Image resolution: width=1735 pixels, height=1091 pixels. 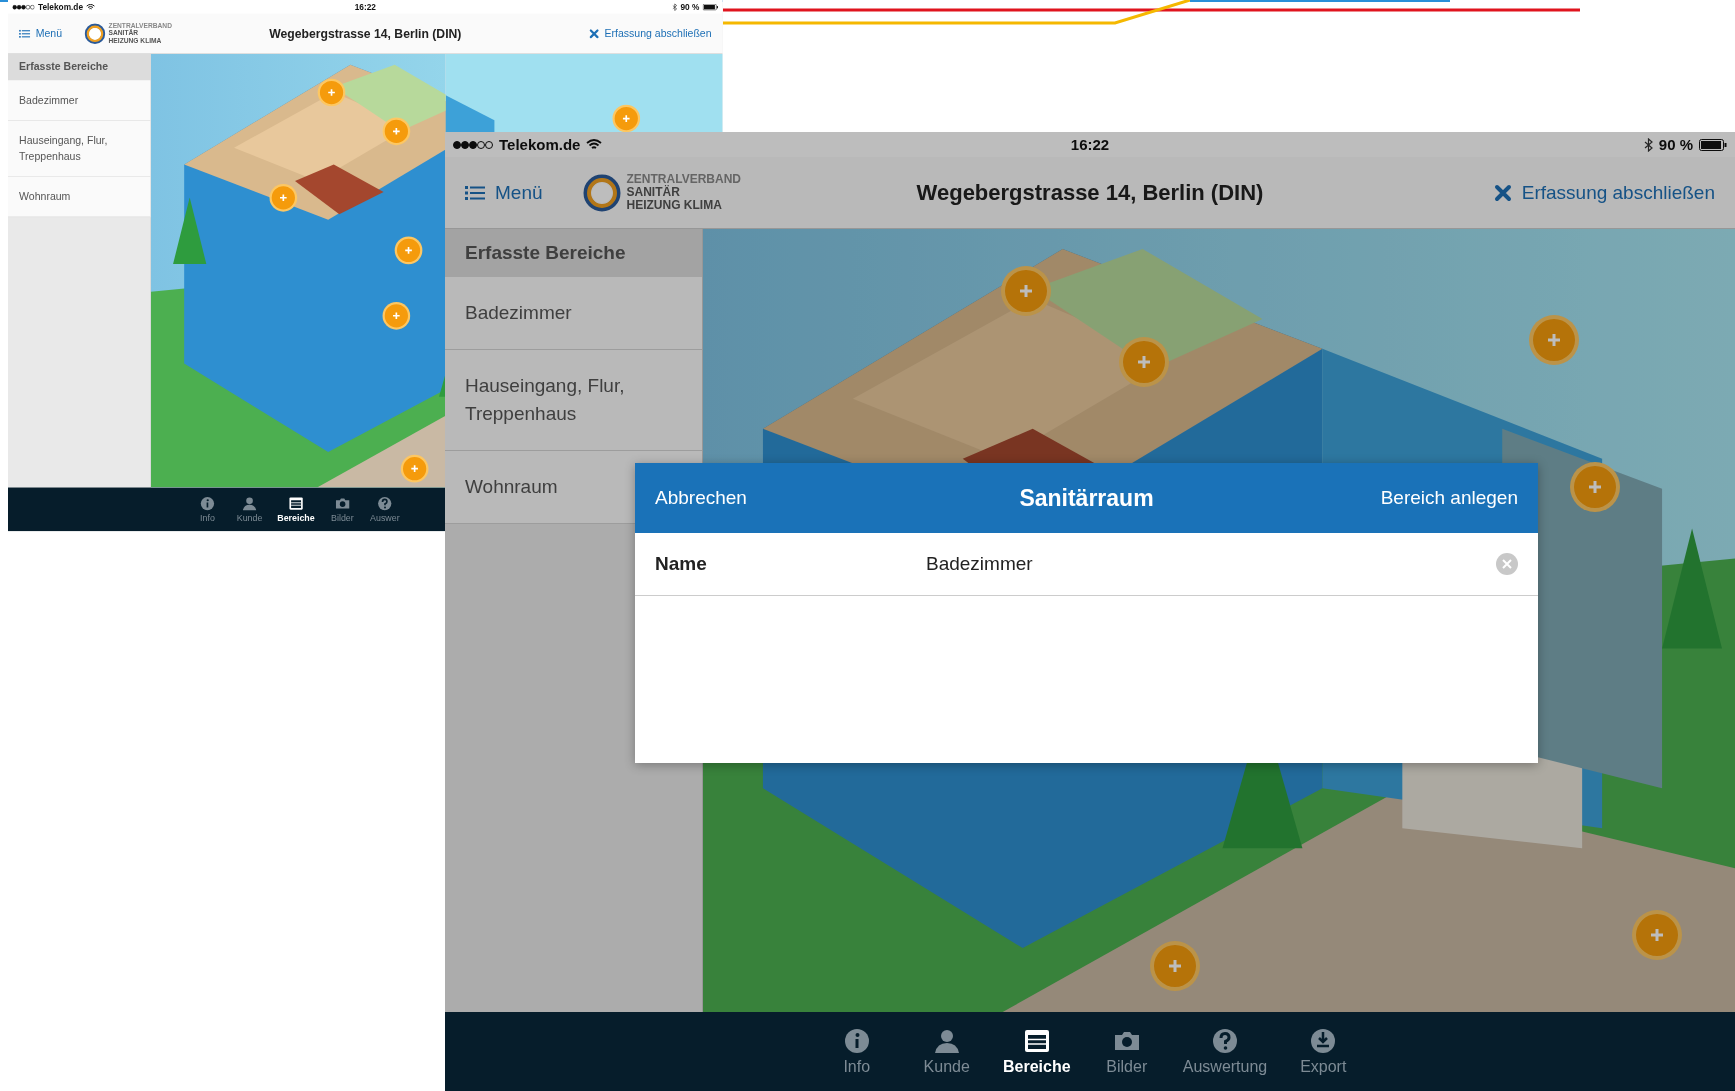 I want to click on tab: Auswer, so click(x=384, y=509).